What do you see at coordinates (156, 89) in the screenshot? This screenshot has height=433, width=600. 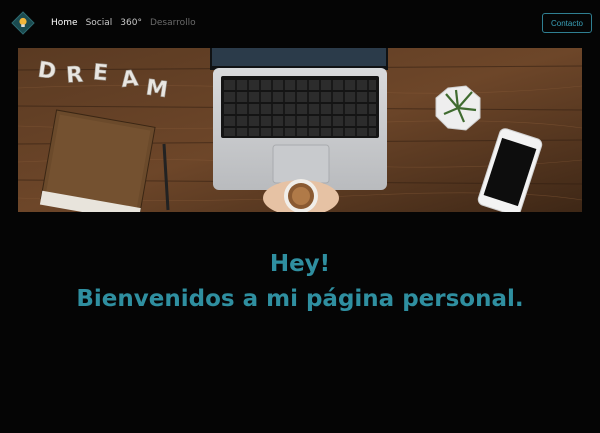 I see `svg-text: M` at bounding box center [156, 89].